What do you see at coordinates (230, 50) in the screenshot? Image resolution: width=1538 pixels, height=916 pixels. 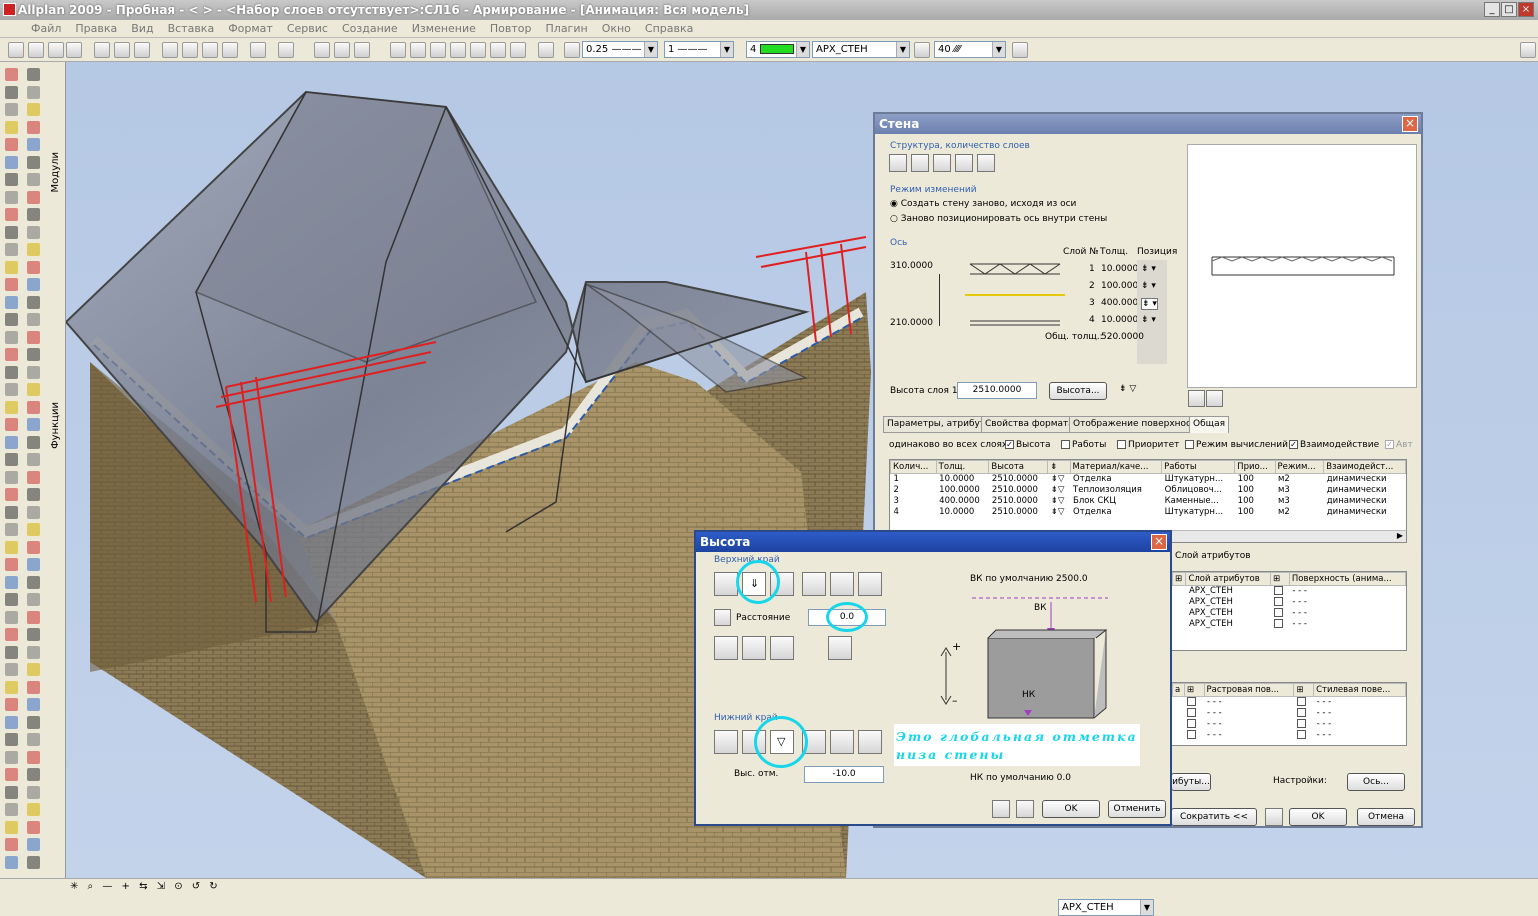 I see `format-painter-icon` at bounding box center [230, 50].